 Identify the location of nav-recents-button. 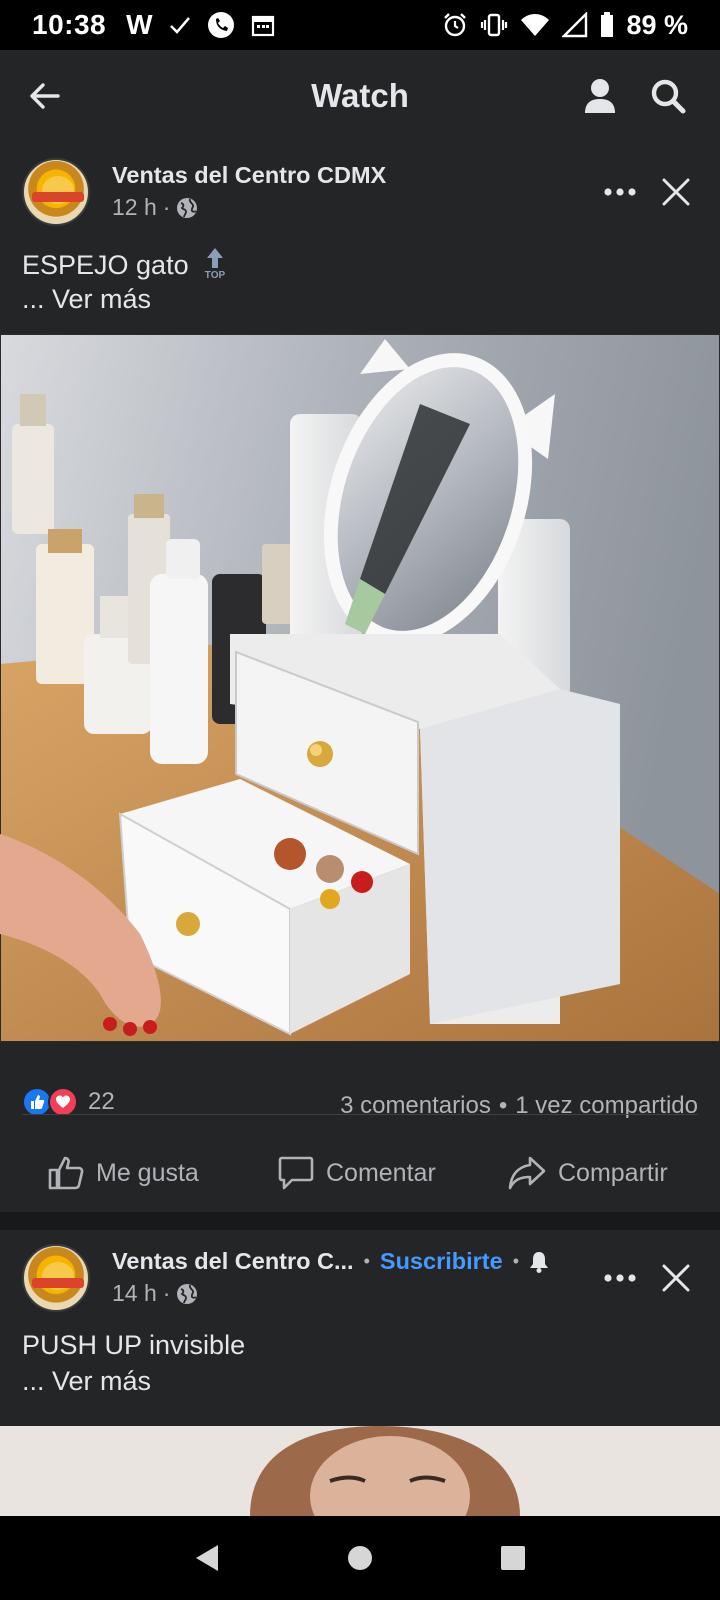
(513, 1558).